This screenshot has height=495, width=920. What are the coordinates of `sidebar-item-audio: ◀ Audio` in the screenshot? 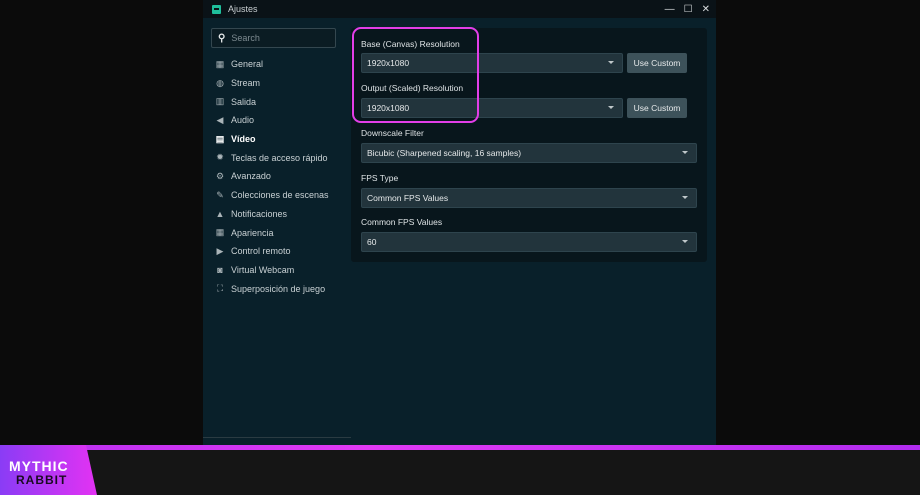 It's located at (272, 120).